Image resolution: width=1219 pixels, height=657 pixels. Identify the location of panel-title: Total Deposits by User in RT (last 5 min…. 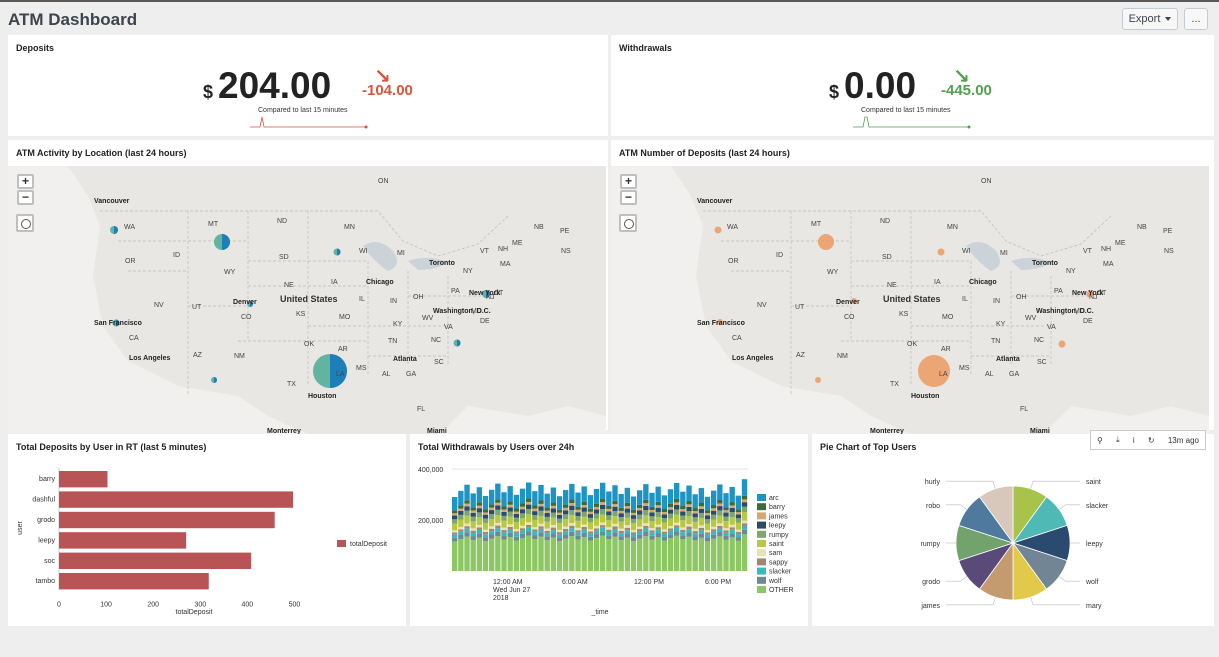
(111, 447).